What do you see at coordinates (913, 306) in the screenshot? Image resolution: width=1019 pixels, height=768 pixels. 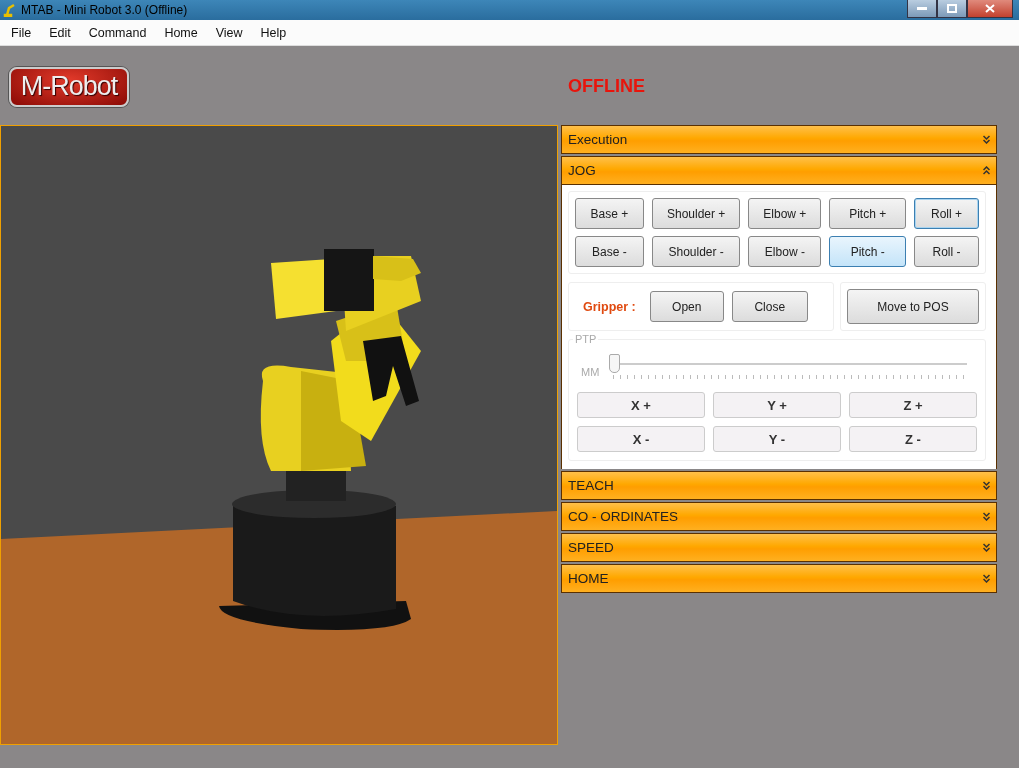 I see `move-to-pos-button: Move to POS` at bounding box center [913, 306].